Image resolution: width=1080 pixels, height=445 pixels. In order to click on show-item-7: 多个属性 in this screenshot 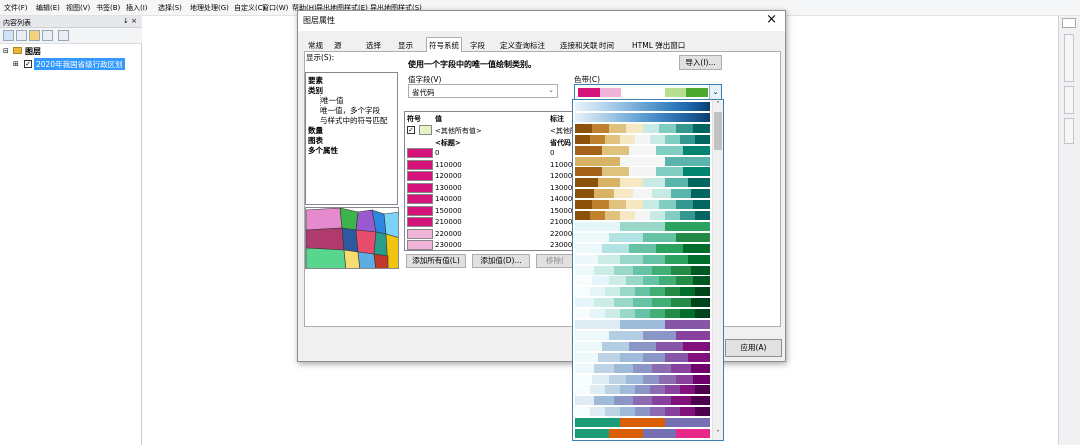, I will do `click(323, 150)`.